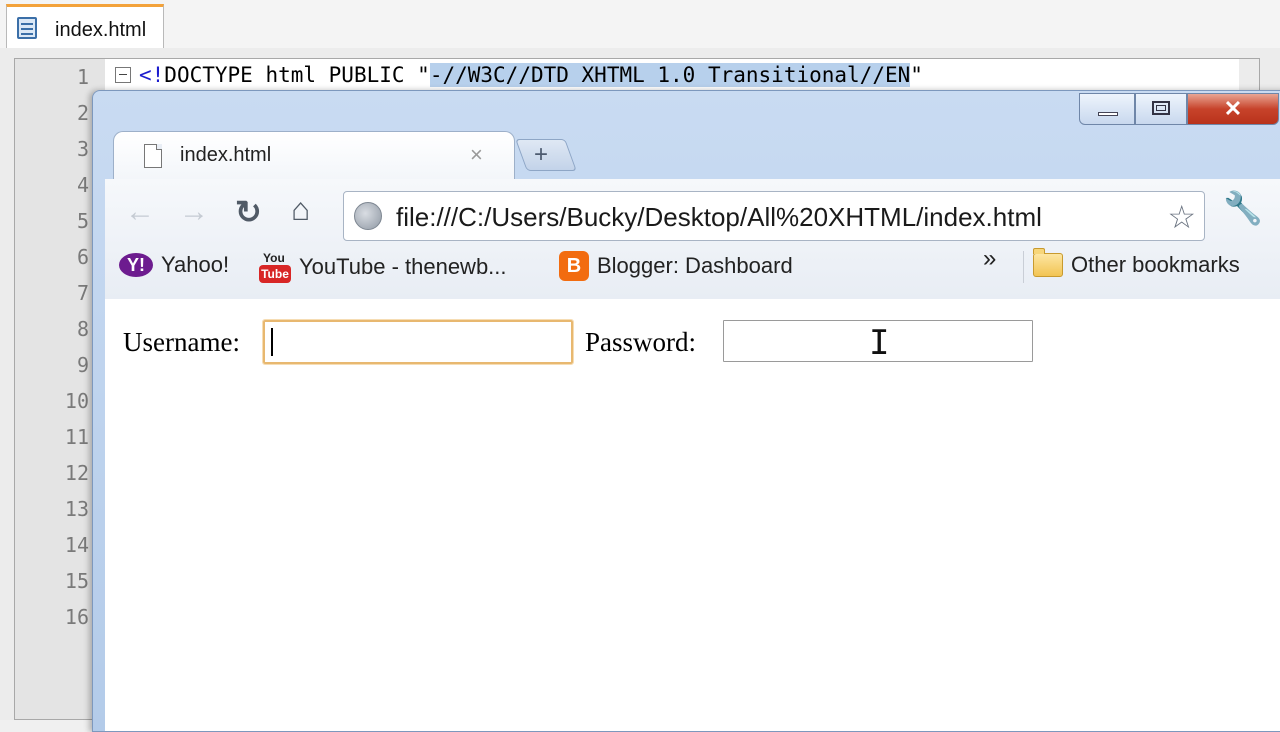 This screenshot has width=1280, height=732. What do you see at coordinates (152, 75) in the screenshot?
I see `code-token-open: <!` at bounding box center [152, 75].